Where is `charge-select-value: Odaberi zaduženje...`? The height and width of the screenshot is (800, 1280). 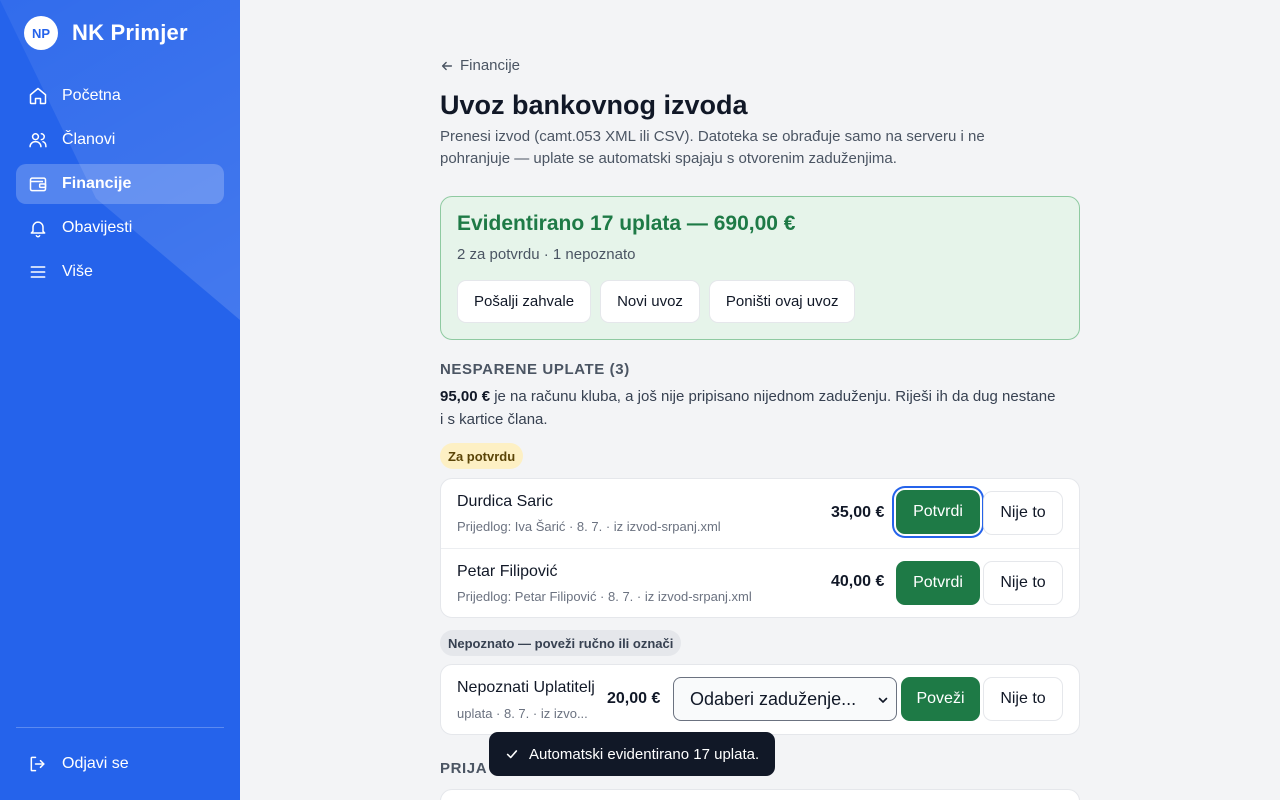
charge-select-value: Odaberi zaduženje... is located at coordinates (773, 698).